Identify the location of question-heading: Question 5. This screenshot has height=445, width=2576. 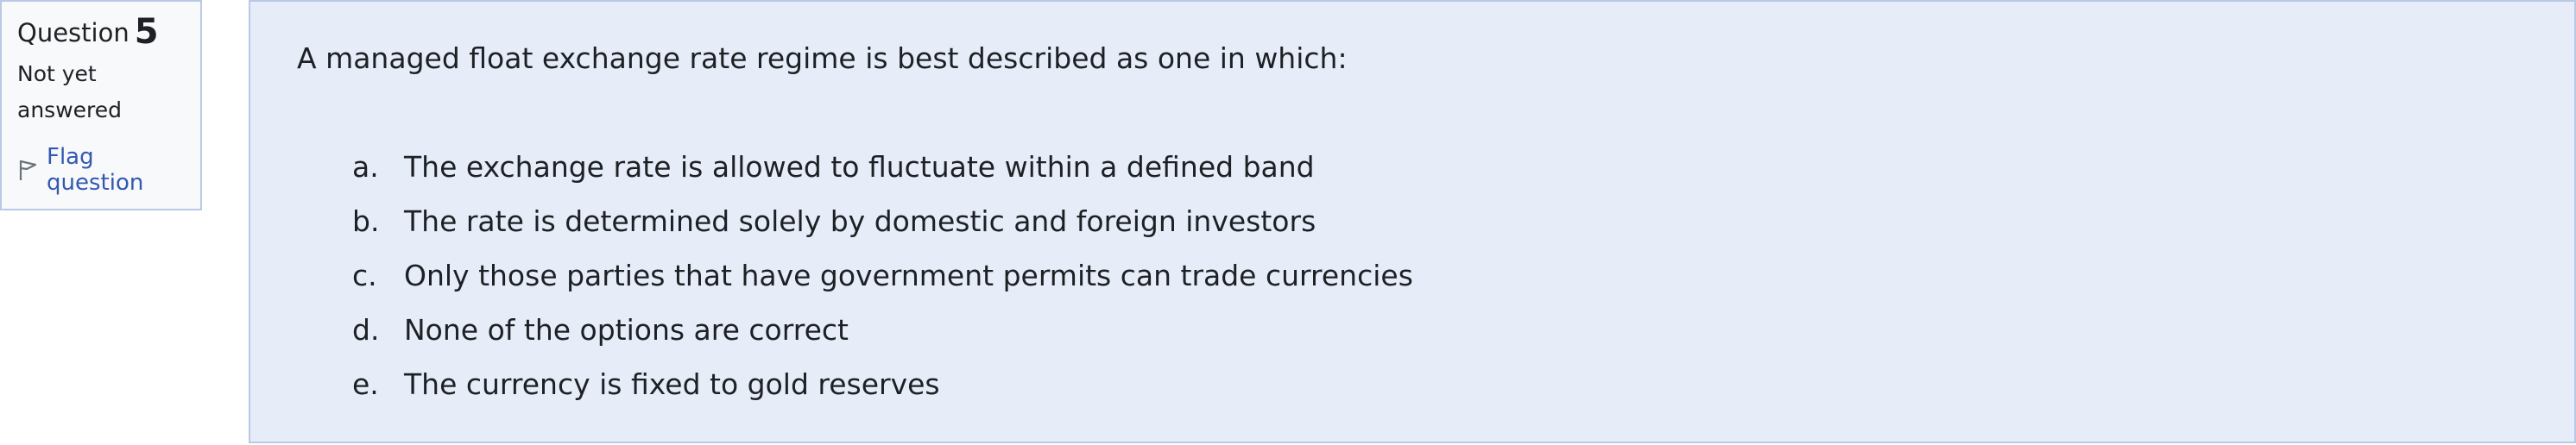
(101, 32).